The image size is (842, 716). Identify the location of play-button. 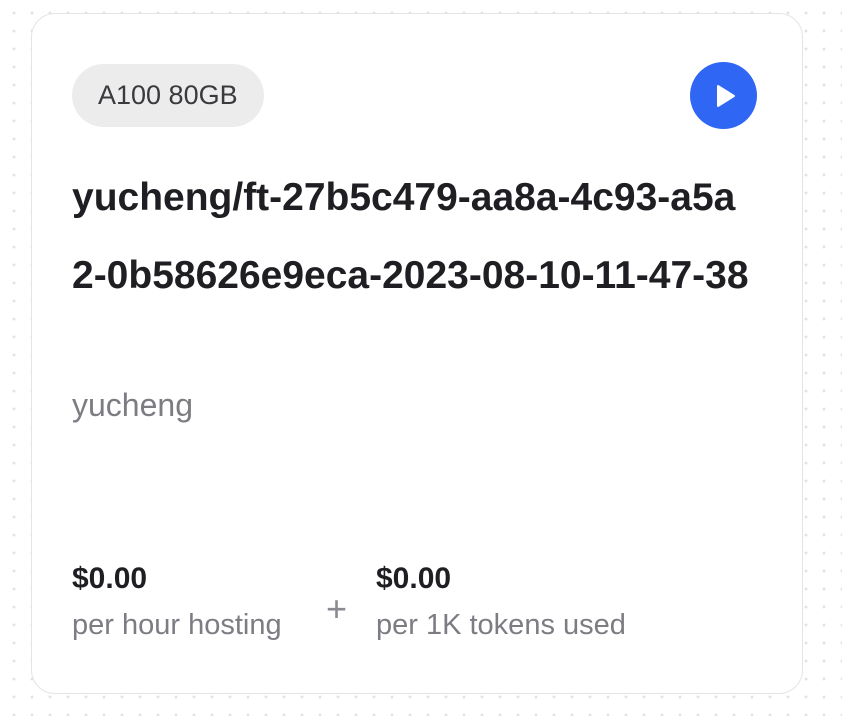
(723, 95).